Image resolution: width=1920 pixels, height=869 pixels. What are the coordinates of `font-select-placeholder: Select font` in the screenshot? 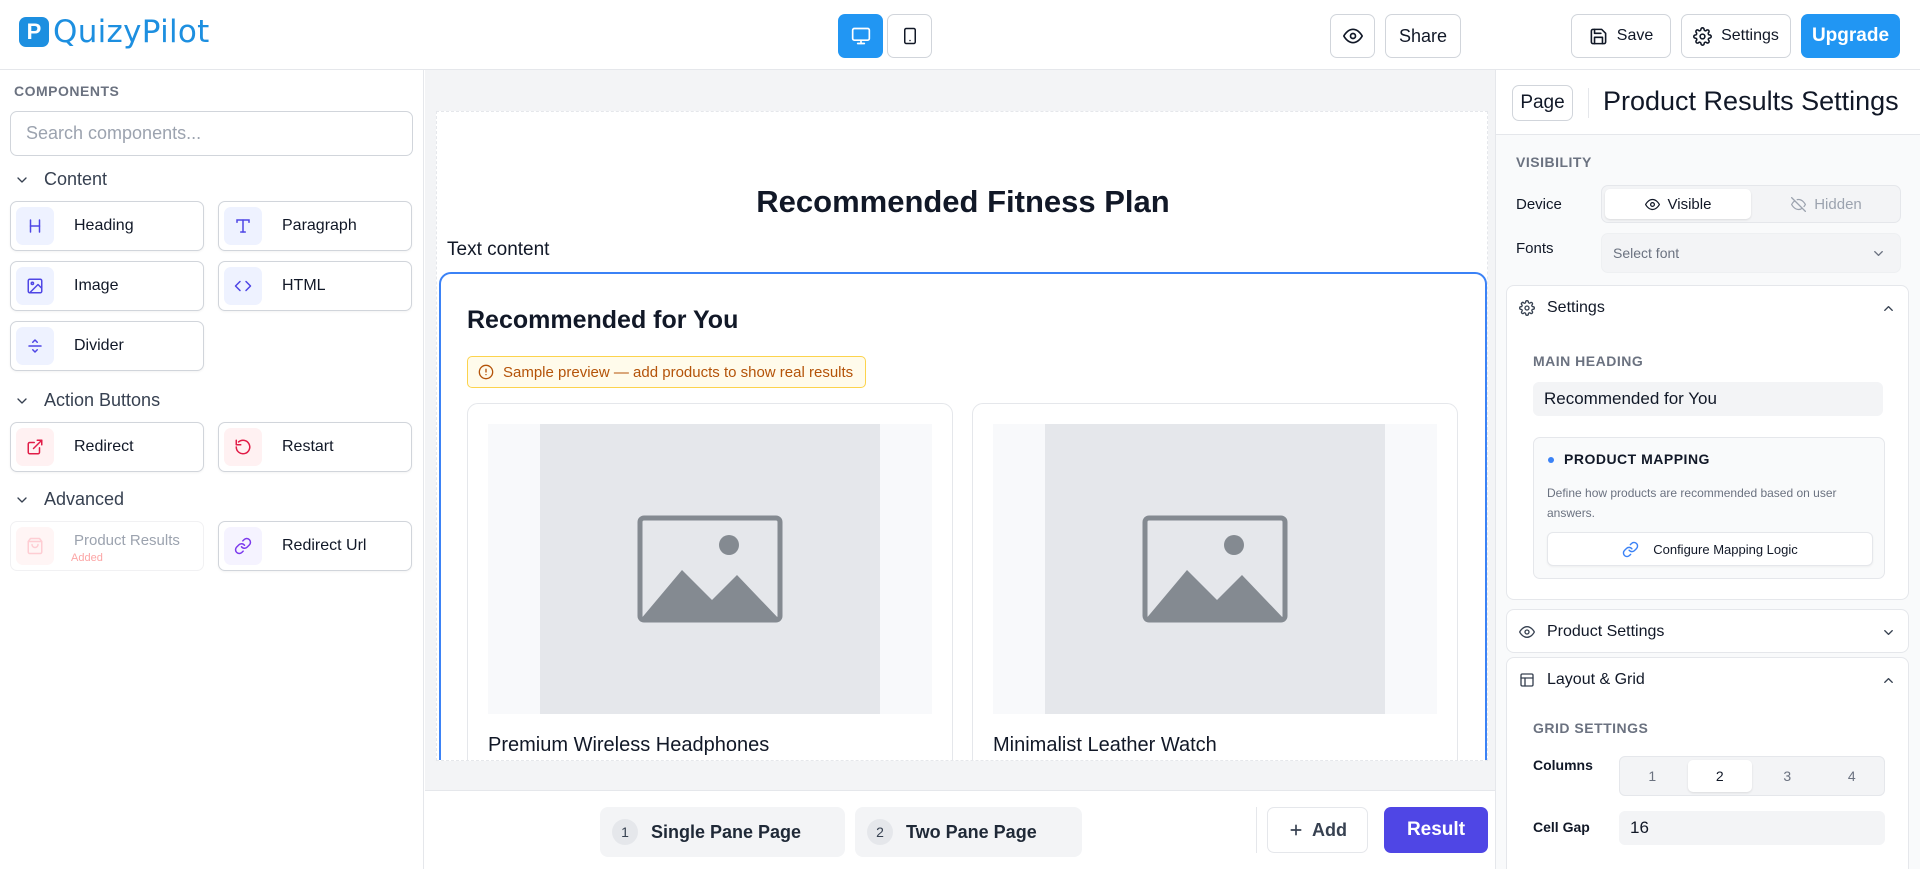 It's located at (1646, 253).